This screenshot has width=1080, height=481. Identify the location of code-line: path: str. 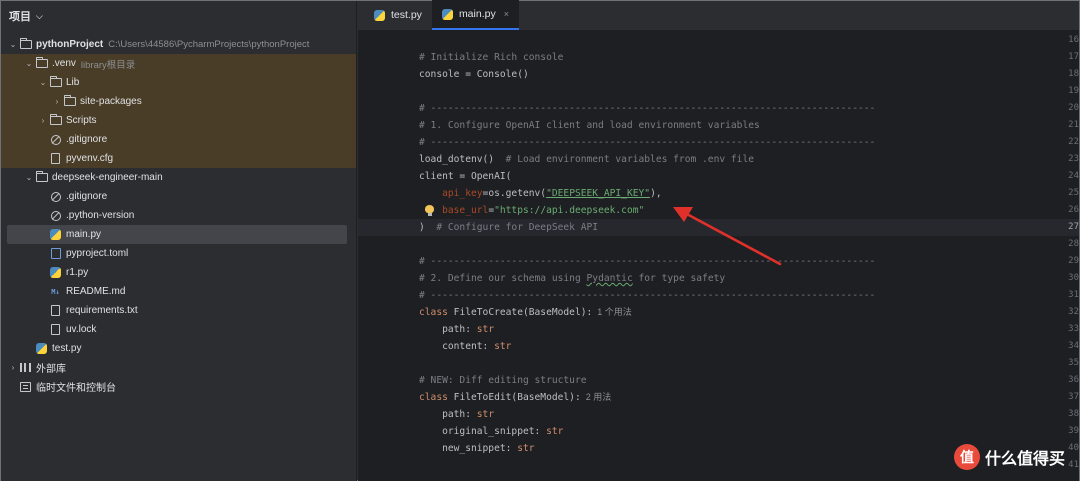
(457, 414).